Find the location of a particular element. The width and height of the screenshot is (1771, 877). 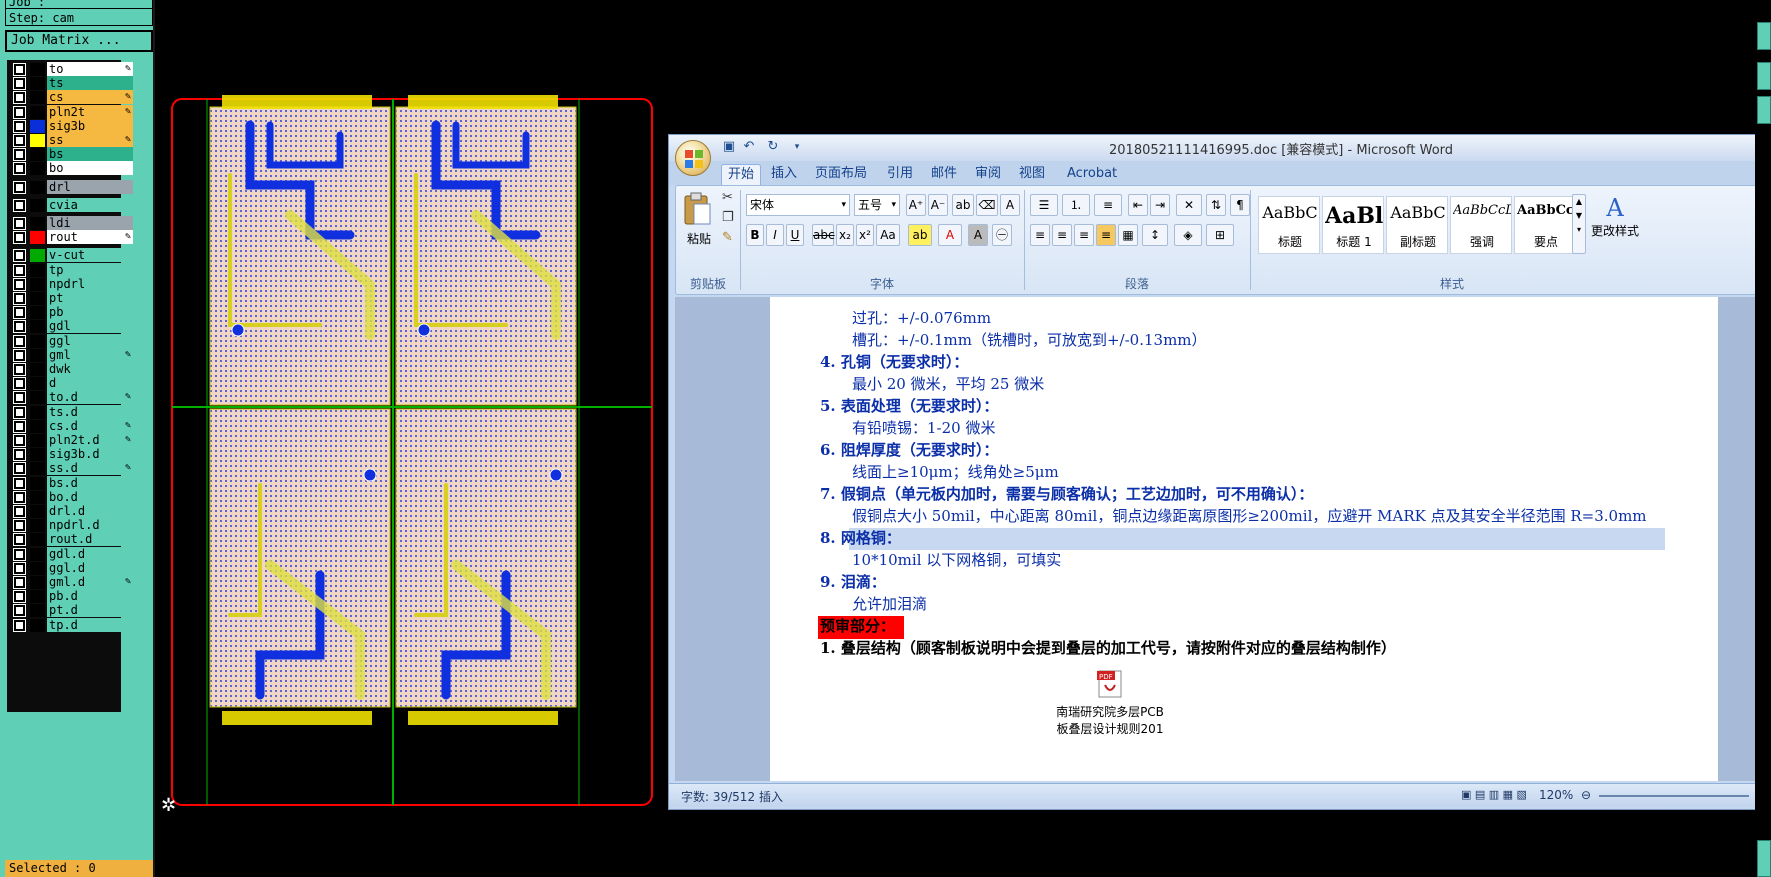

distribute-icon: ▦ is located at coordinates (1128, 235).